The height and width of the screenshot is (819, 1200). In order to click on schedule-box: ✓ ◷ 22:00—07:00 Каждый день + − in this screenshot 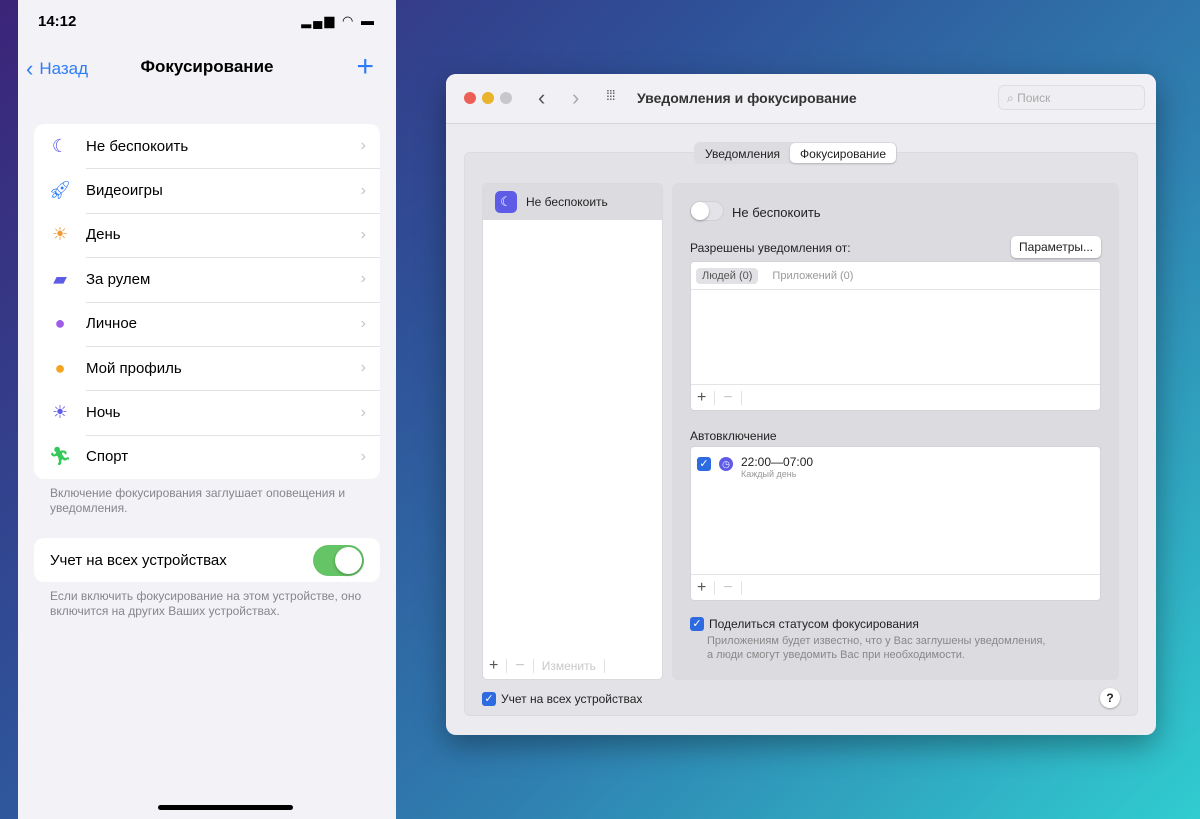, I will do `click(895, 523)`.